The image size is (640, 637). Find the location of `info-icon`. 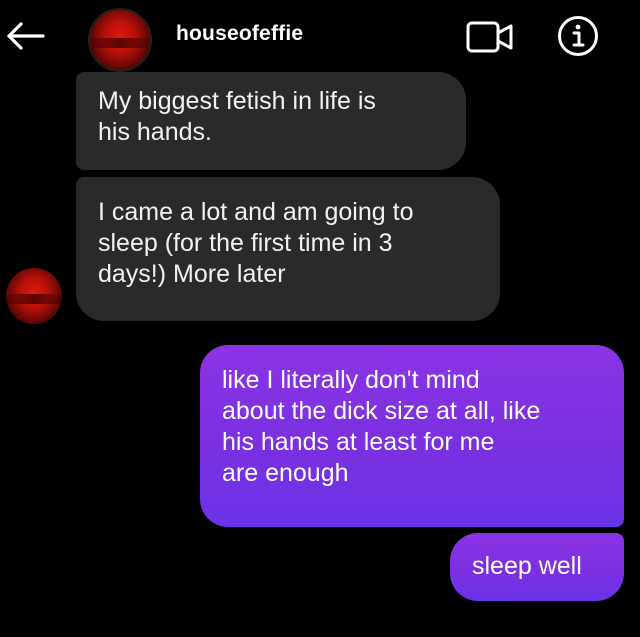

info-icon is located at coordinates (578, 36).